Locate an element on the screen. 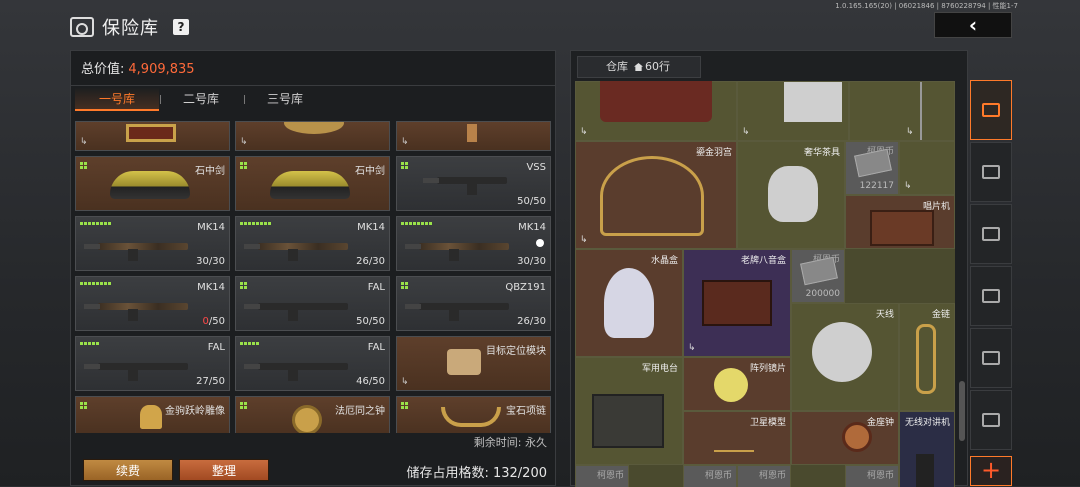  vault-item: FAL 50/50 is located at coordinates (312, 303).